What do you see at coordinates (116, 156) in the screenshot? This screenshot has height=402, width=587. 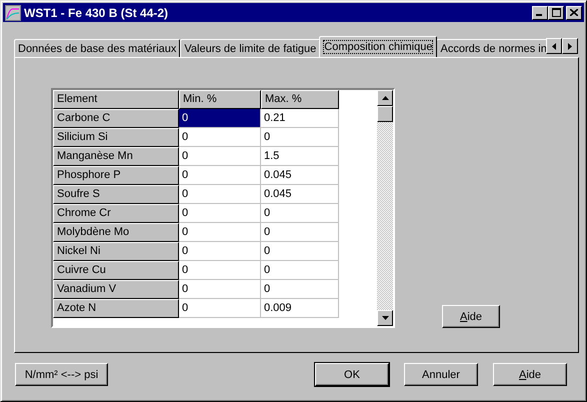 I see `row-header: Manganèse Mn` at bounding box center [116, 156].